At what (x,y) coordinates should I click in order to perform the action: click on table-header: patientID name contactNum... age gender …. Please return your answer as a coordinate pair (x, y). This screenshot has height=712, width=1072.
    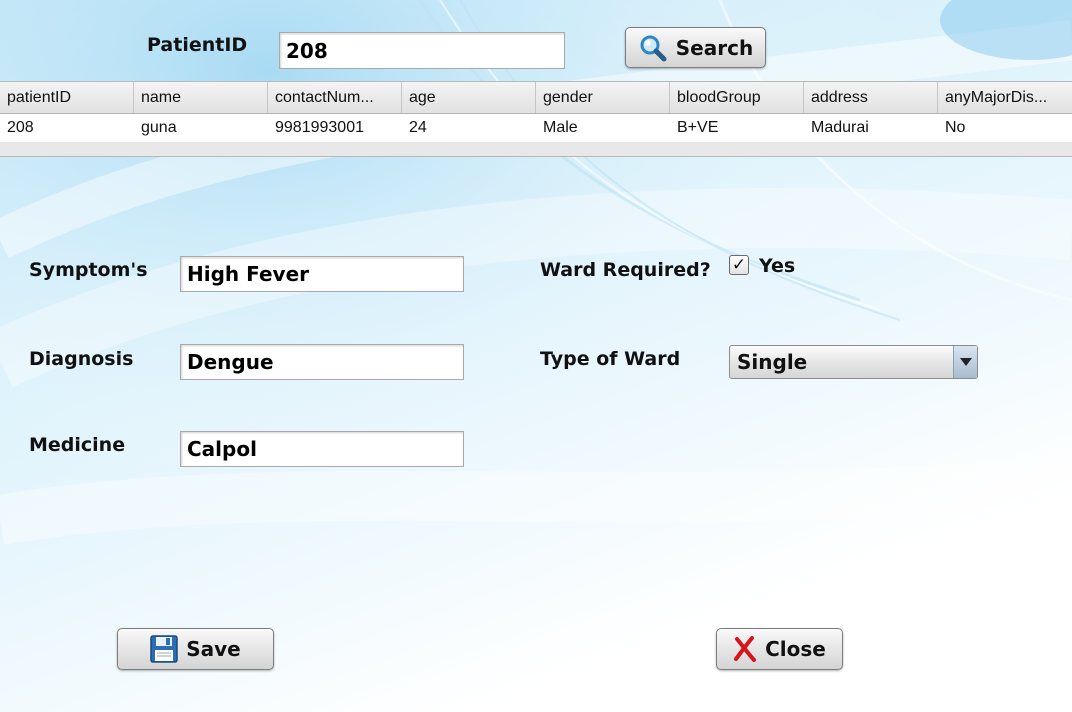
    Looking at the image, I should click on (536, 98).